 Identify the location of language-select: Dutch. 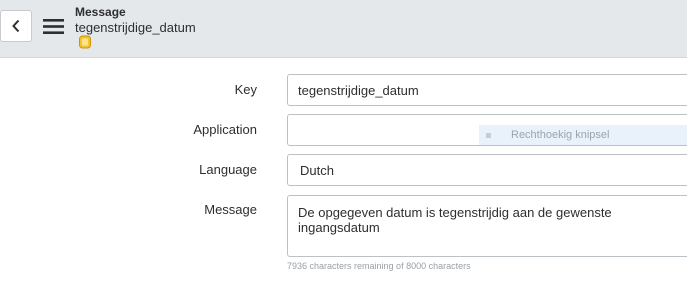
(487, 170).